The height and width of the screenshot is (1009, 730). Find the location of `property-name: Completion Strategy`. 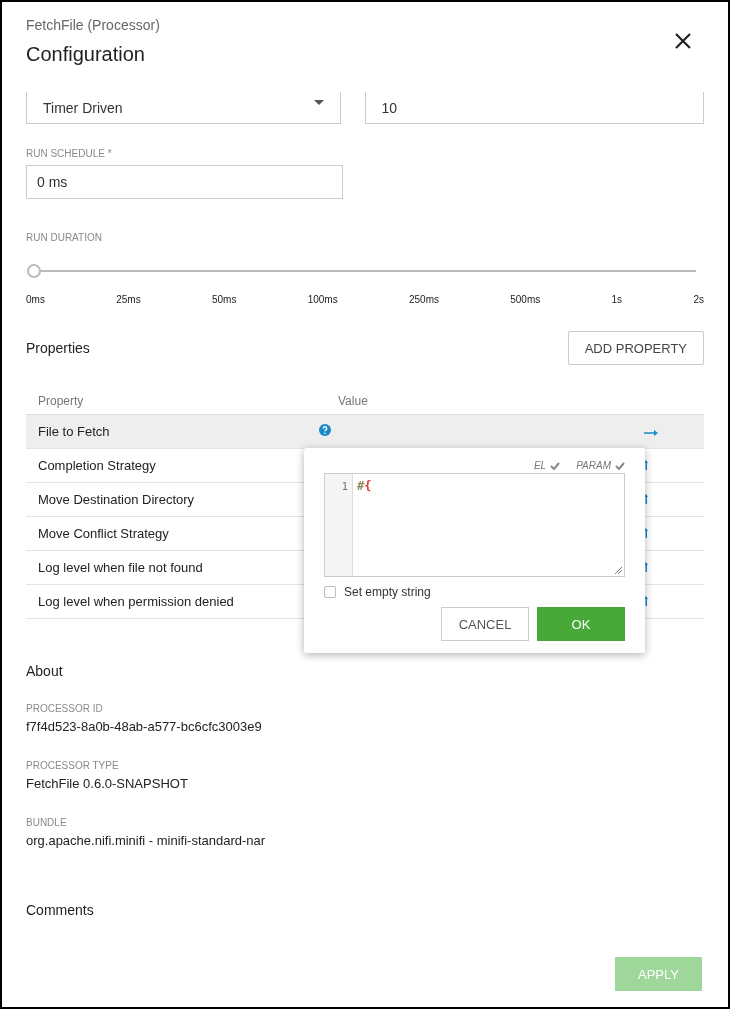

property-name: Completion Strategy is located at coordinates (97, 465).